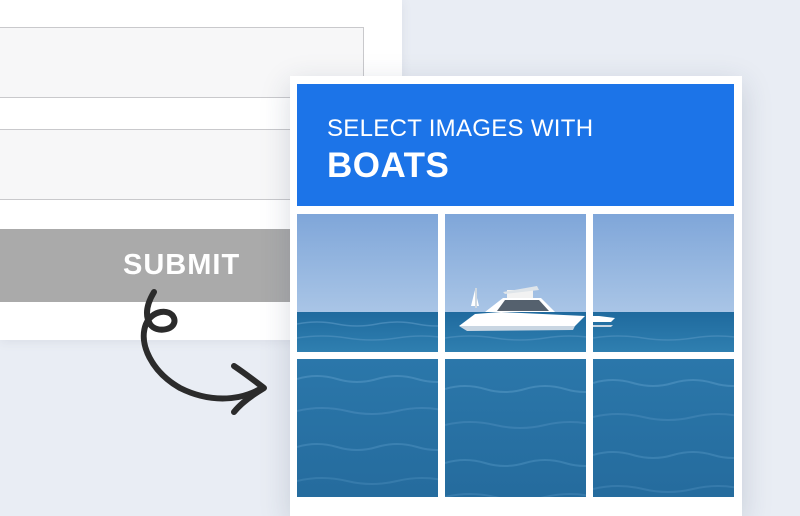 This screenshot has height=516, width=800. What do you see at coordinates (388, 165) in the screenshot?
I see `captcha-target: BOATS` at bounding box center [388, 165].